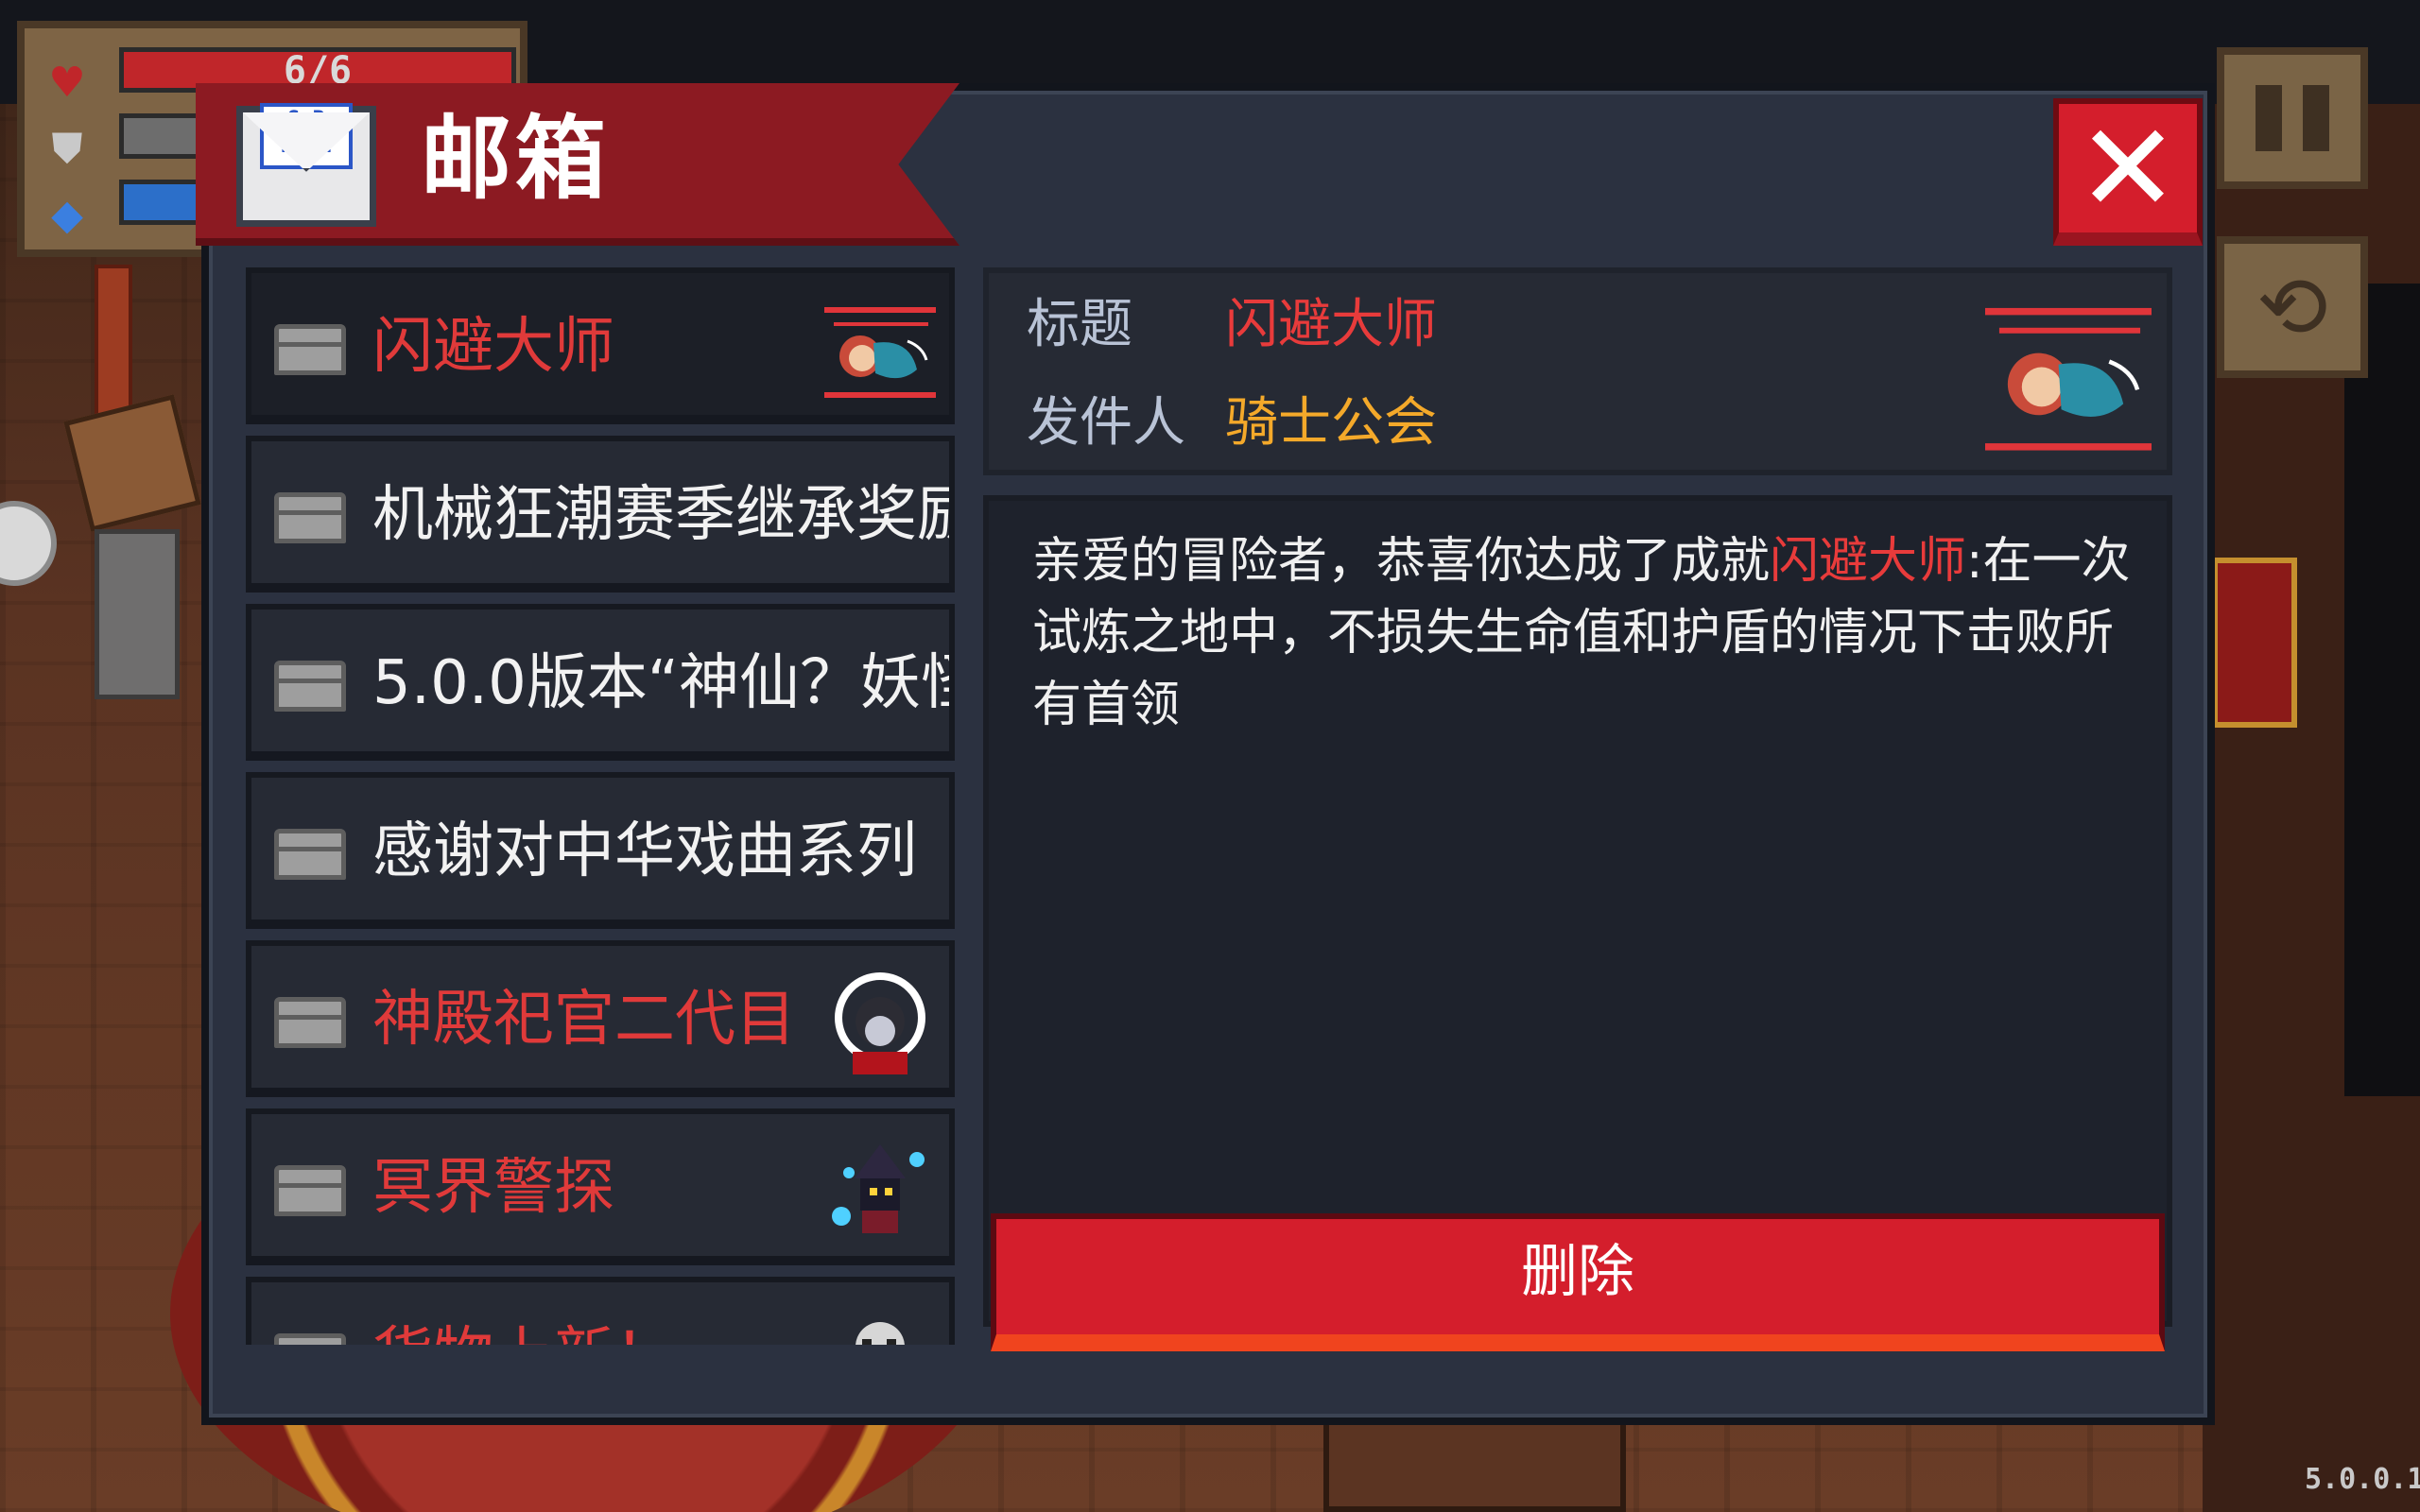  Describe the element at coordinates (1079, 324) in the screenshot. I see `subject-label: 标题` at that location.